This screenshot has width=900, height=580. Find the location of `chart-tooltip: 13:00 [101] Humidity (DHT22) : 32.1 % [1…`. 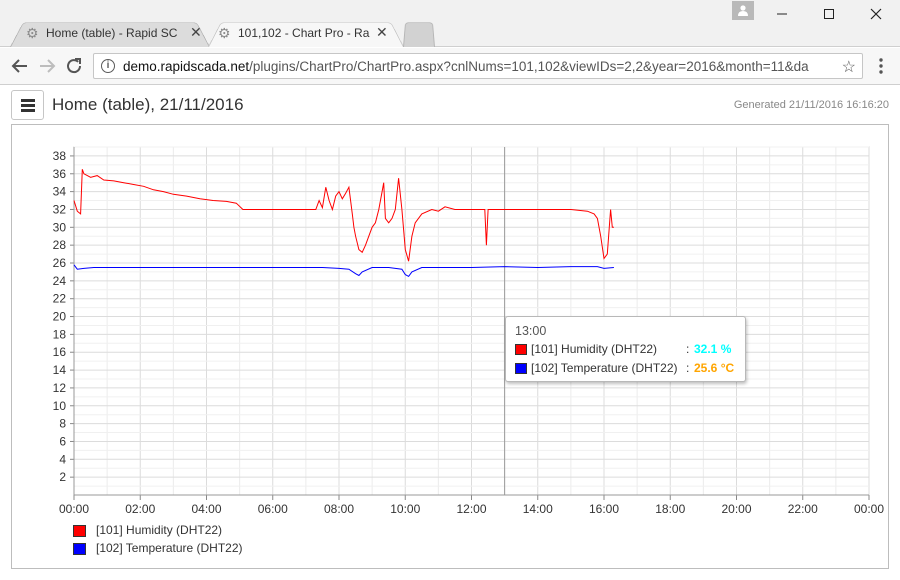

chart-tooltip: 13:00 [101] Humidity (DHT22) : 32.1 % [1… is located at coordinates (625, 349).